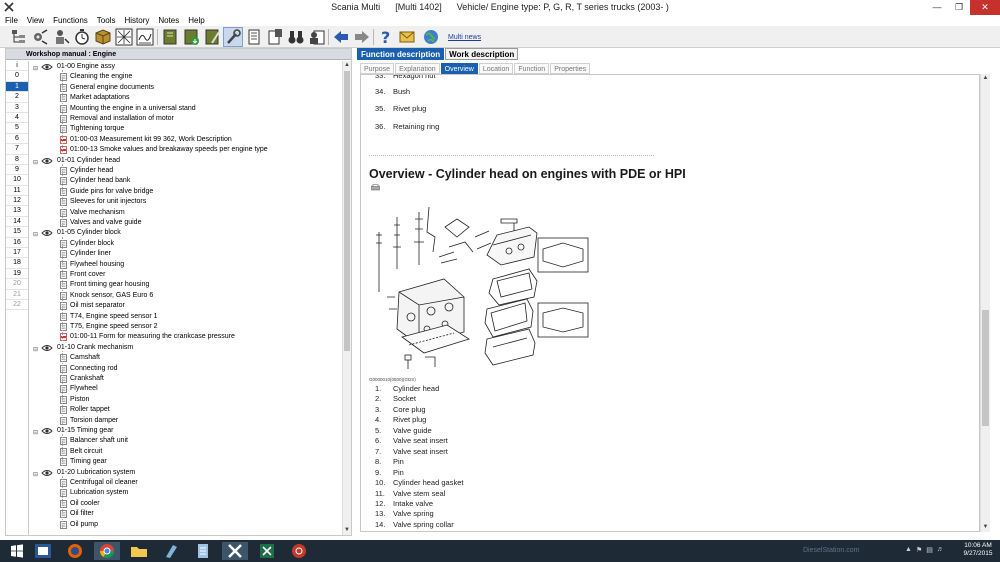 This screenshot has height=562, width=1000. I want to click on tab-function: Function, so click(532, 68).